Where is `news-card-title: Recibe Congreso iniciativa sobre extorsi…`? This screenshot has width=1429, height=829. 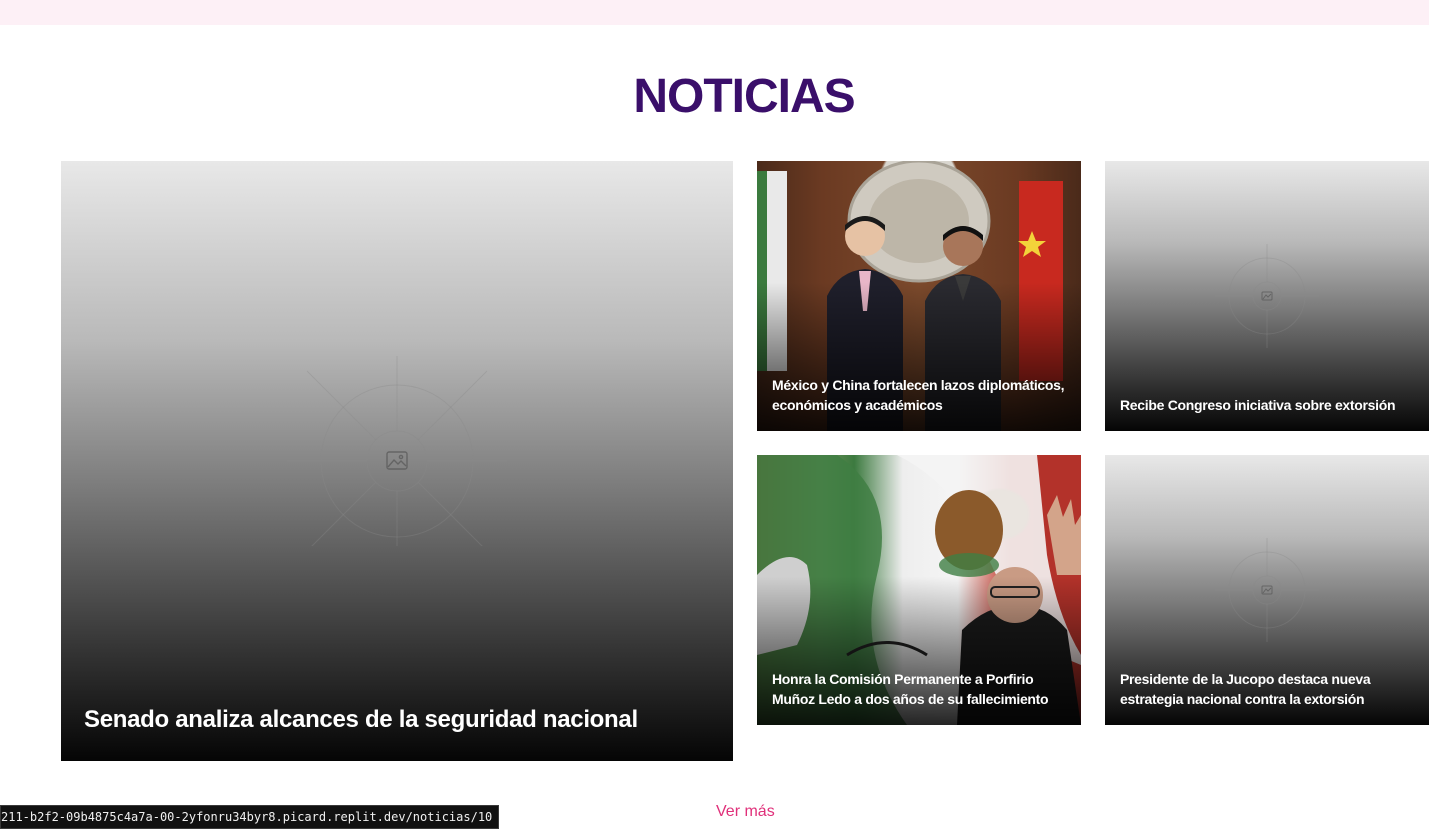 news-card-title: Recibe Congreso iniciativa sobre extorsi… is located at coordinates (1258, 405).